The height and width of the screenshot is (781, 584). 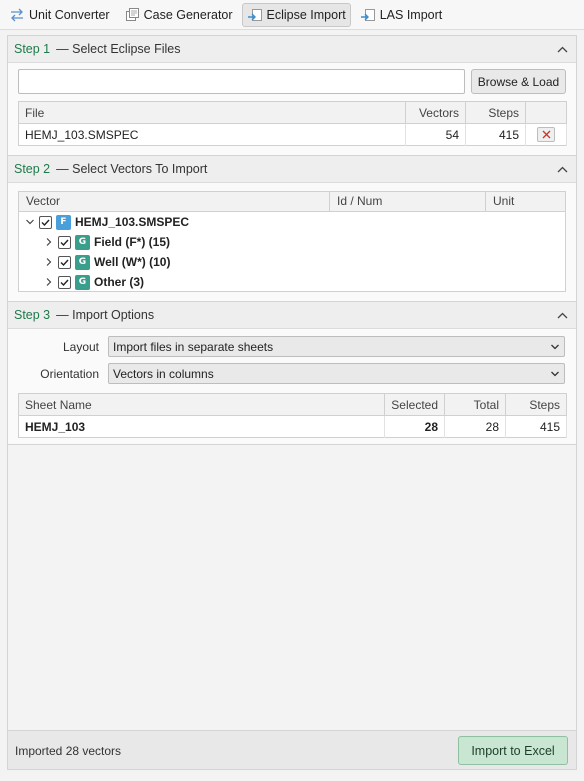 I want to click on orientation-label: Orientation, so click(x=69, y=373).